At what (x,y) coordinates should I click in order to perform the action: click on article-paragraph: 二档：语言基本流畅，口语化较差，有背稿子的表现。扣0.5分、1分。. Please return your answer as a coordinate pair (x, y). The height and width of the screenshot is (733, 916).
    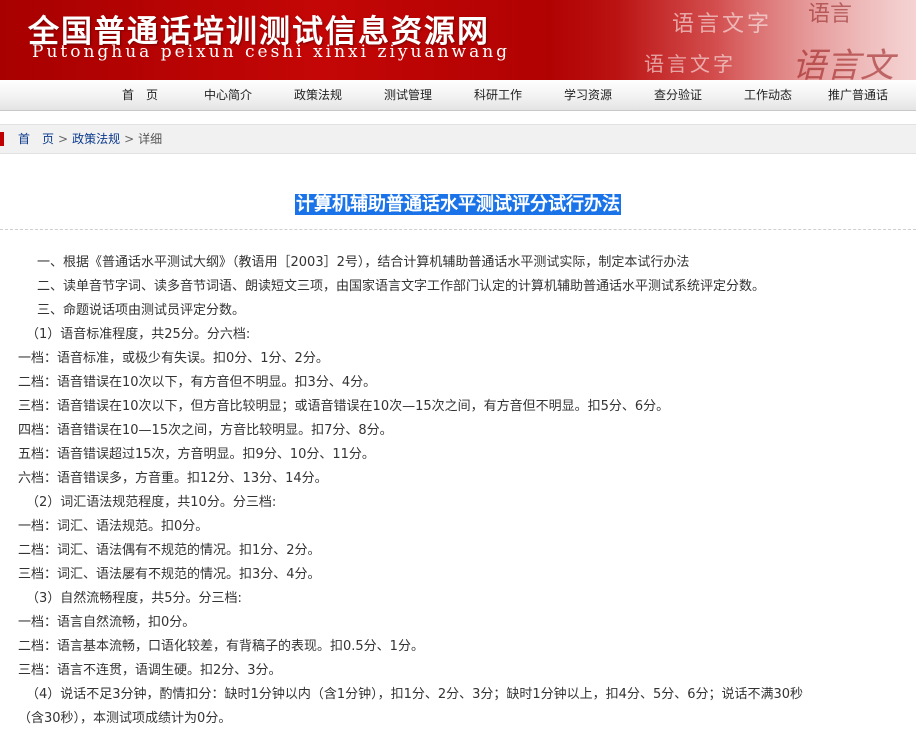
    Looking at the image, I should click on (221, 646).